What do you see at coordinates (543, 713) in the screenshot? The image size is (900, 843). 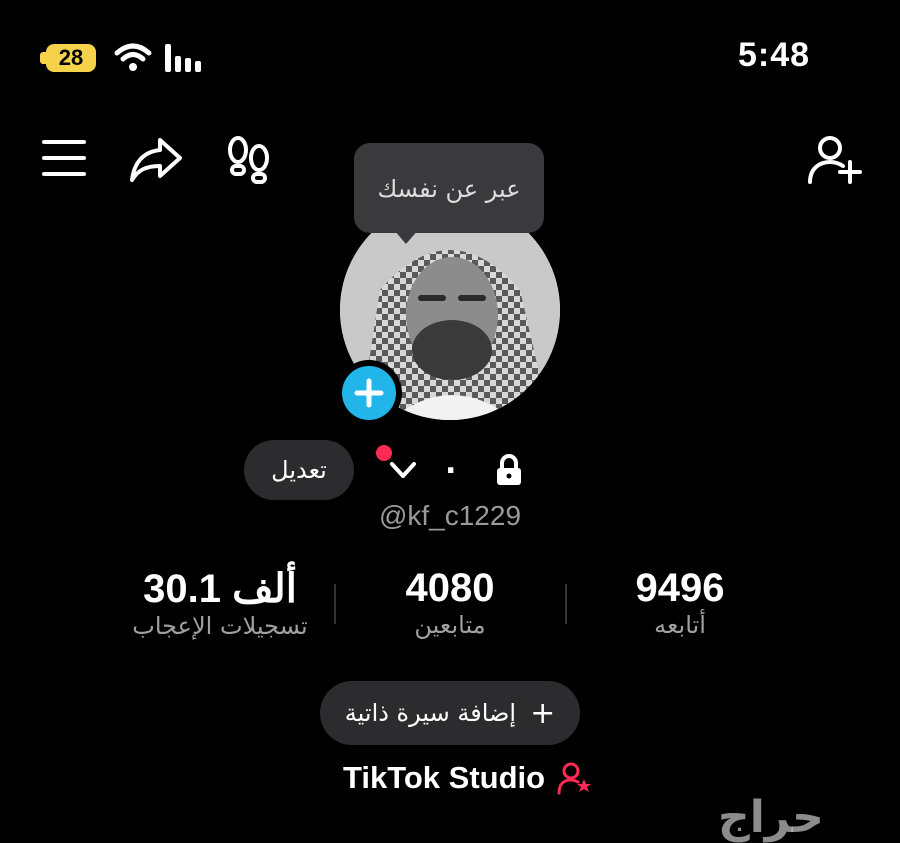 I see `bio-plus-icon: +` at bounding box center [543, 713].